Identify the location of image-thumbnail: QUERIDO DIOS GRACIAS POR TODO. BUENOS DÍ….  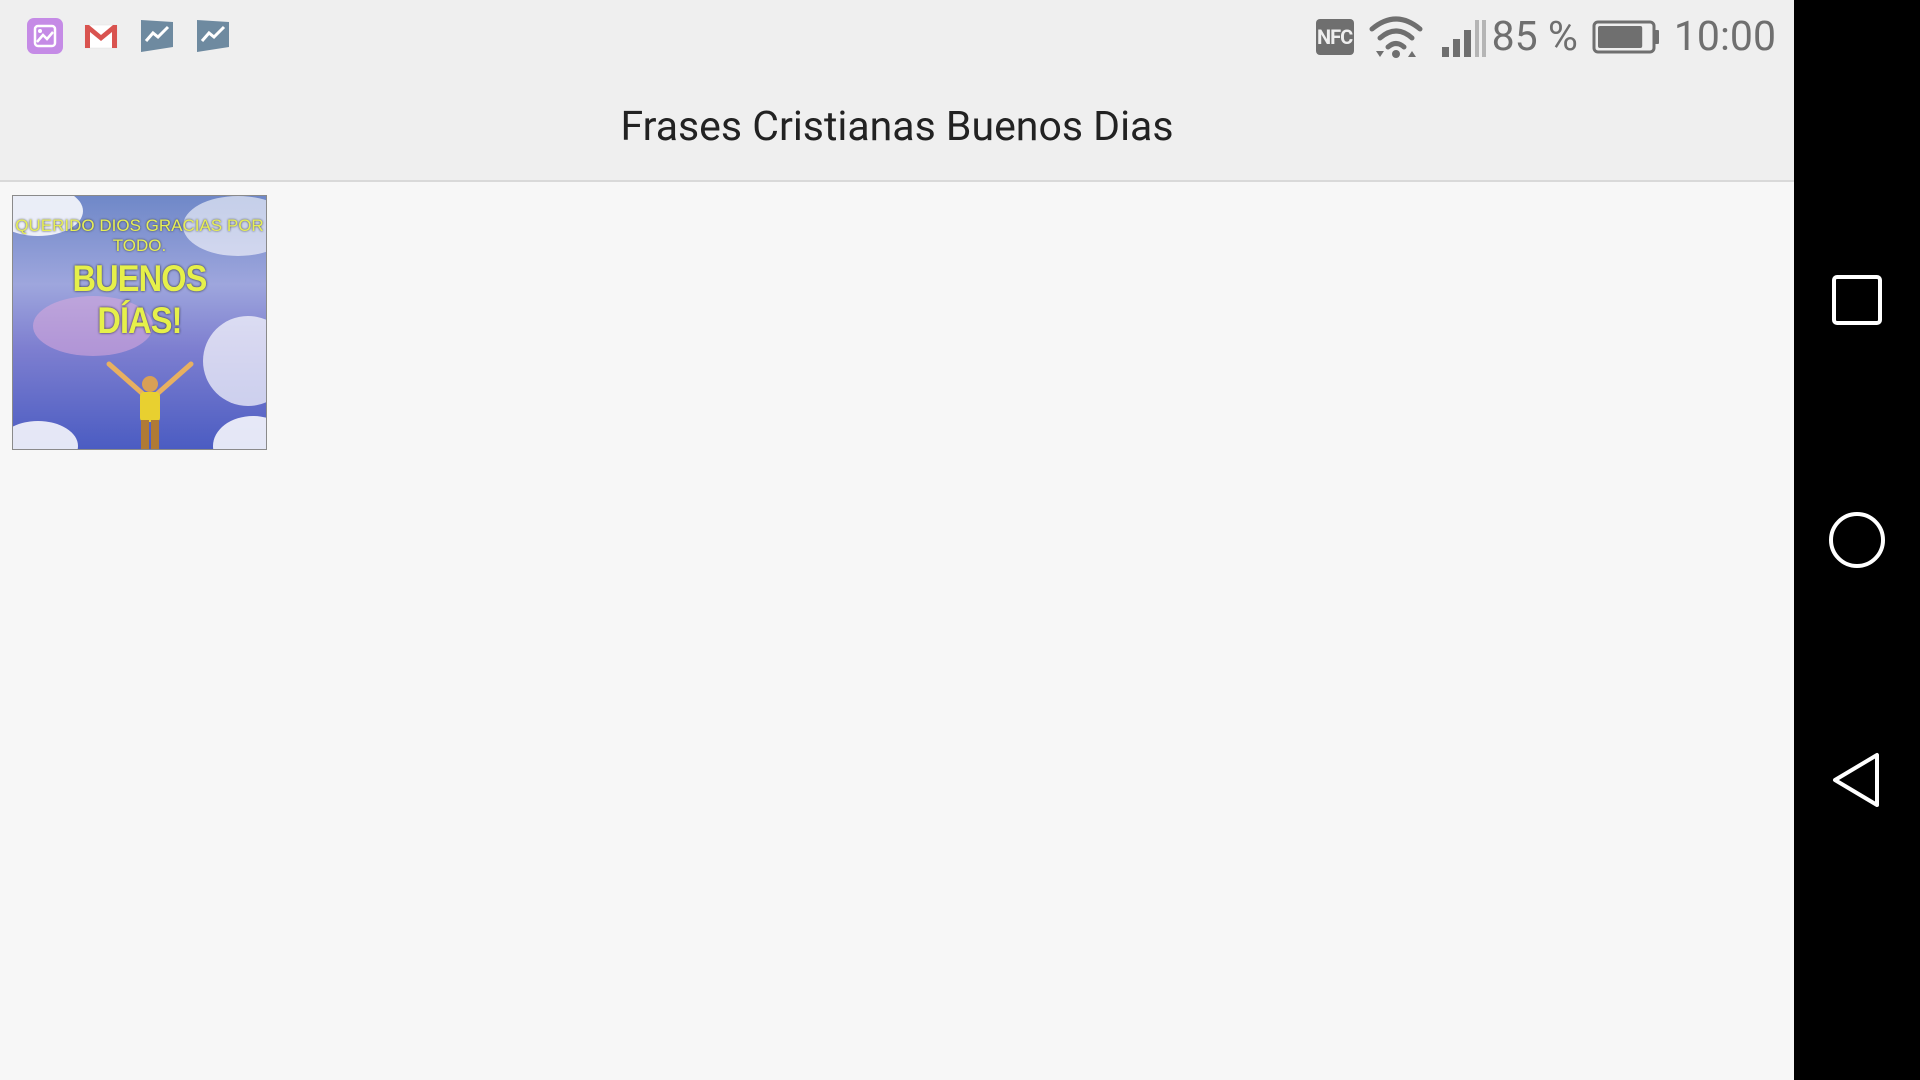
(139, 322).